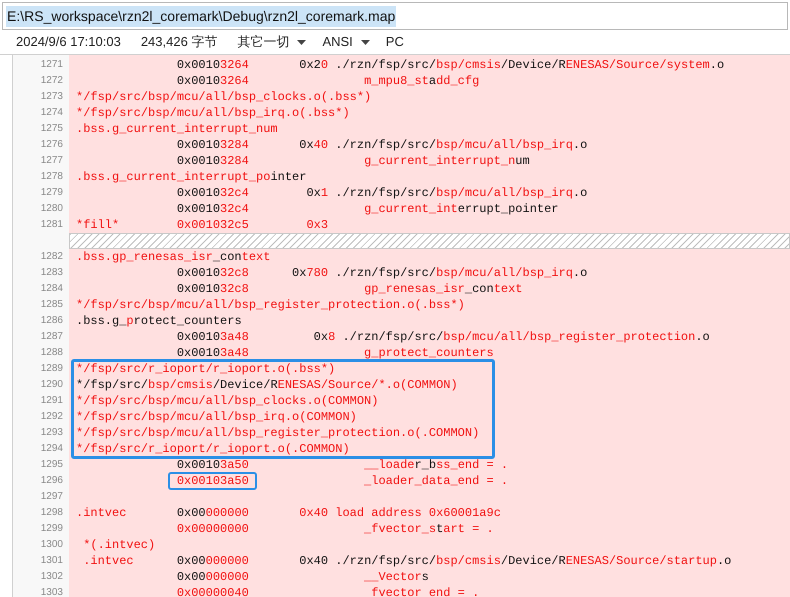 This screenshot has height=597, width=790. Describe the element at coordinates (51, 129) in the screenshot. I see `line-number: 1275` at that location.